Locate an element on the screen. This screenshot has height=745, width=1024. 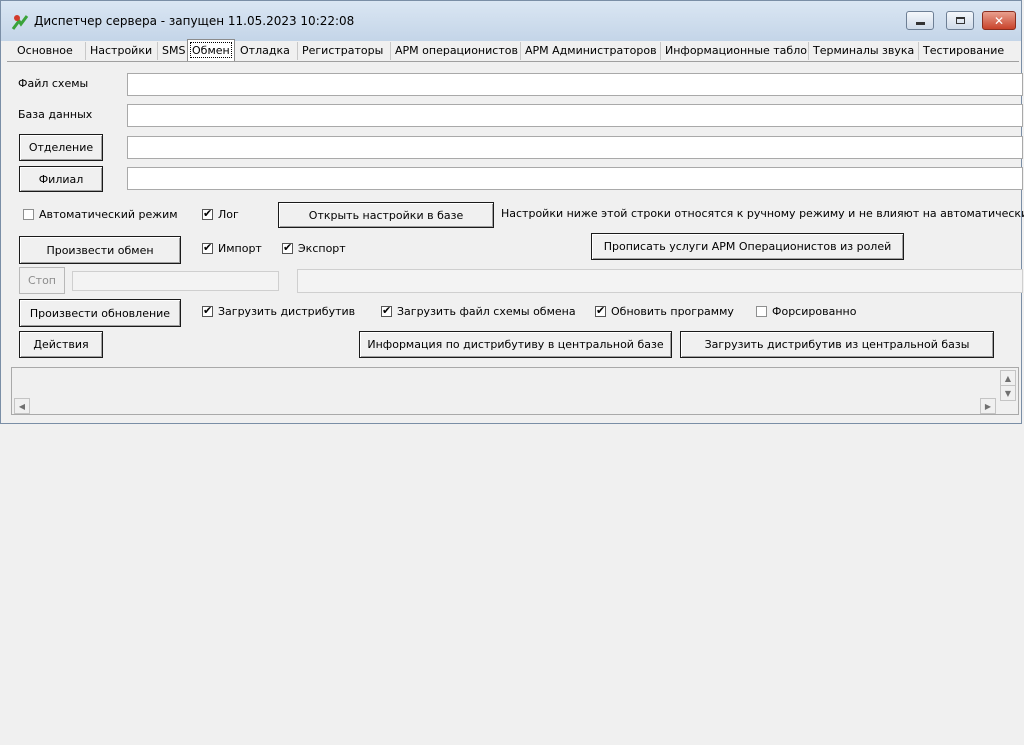
tab-registrators: Регистраторы is located at coordinates (344, 51).